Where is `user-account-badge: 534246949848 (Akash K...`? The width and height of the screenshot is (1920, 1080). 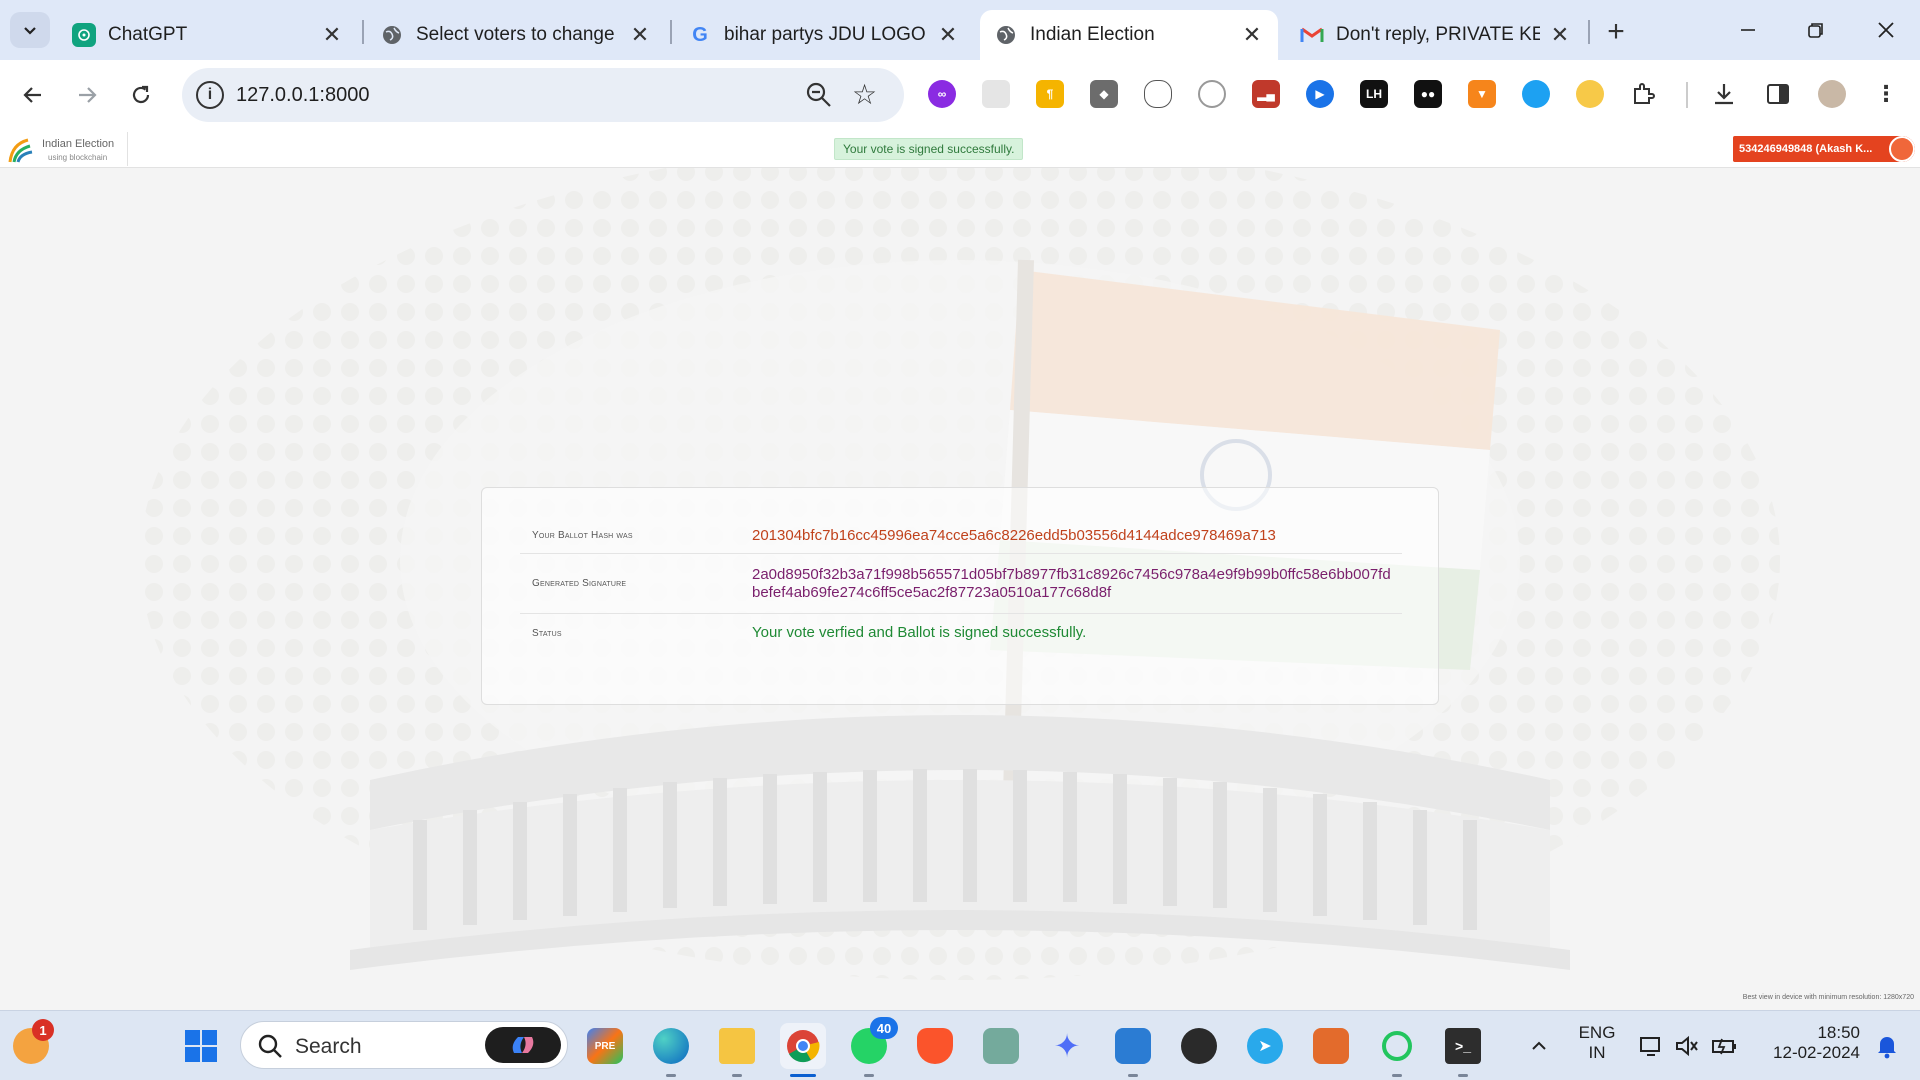 user-account-badge: 534246949848 (Akash K... is located at coordinates (1824, 149).